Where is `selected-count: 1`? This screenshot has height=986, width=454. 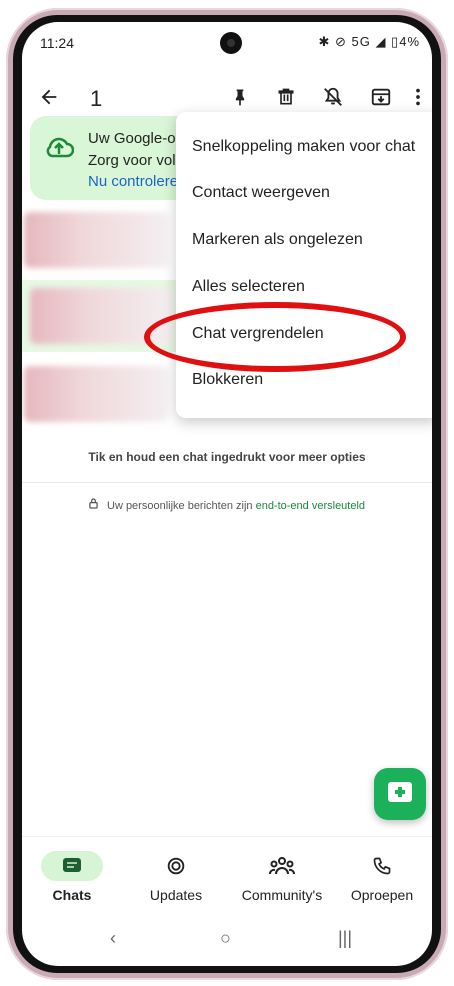 selected-count: 1 is located at coordinates (96, 98).